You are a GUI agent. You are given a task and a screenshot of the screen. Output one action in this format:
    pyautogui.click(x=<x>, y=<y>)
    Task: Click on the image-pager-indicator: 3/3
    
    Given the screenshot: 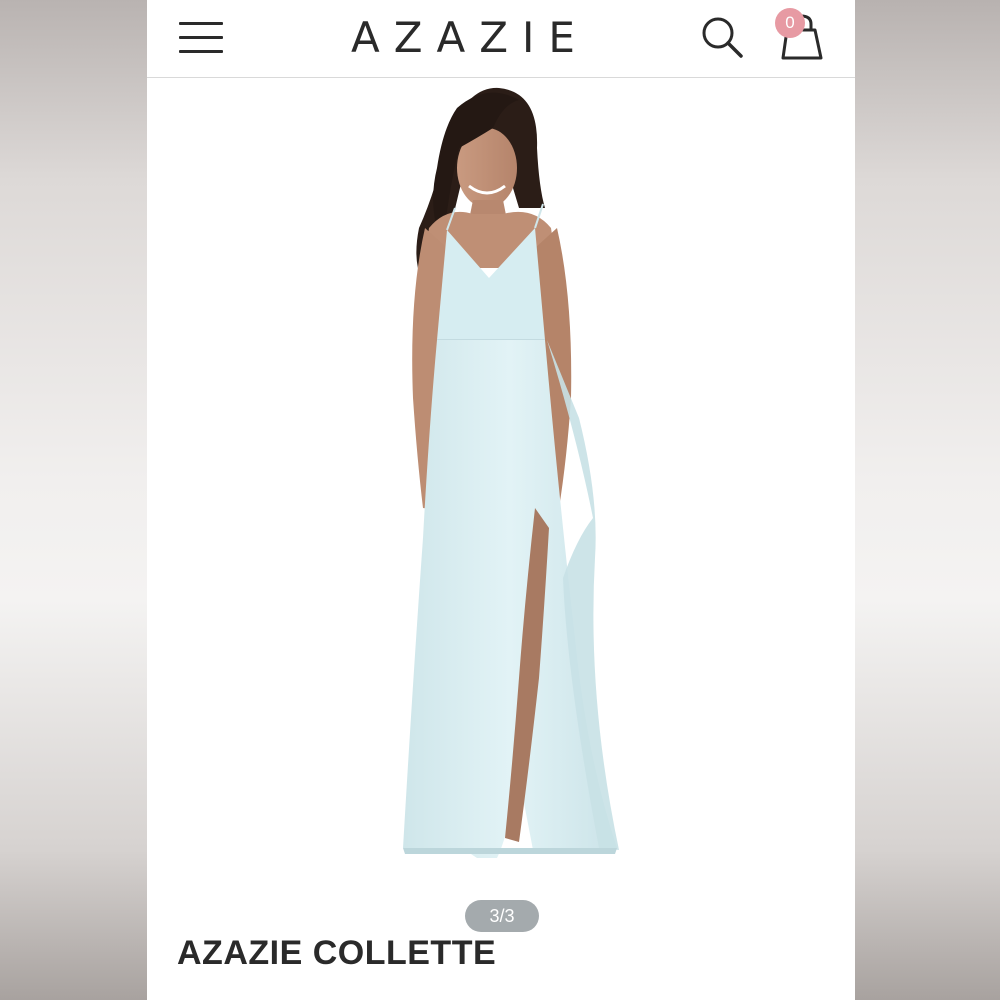 What is the action you would take?
    pyautogui.click(x=502, y=916)
    